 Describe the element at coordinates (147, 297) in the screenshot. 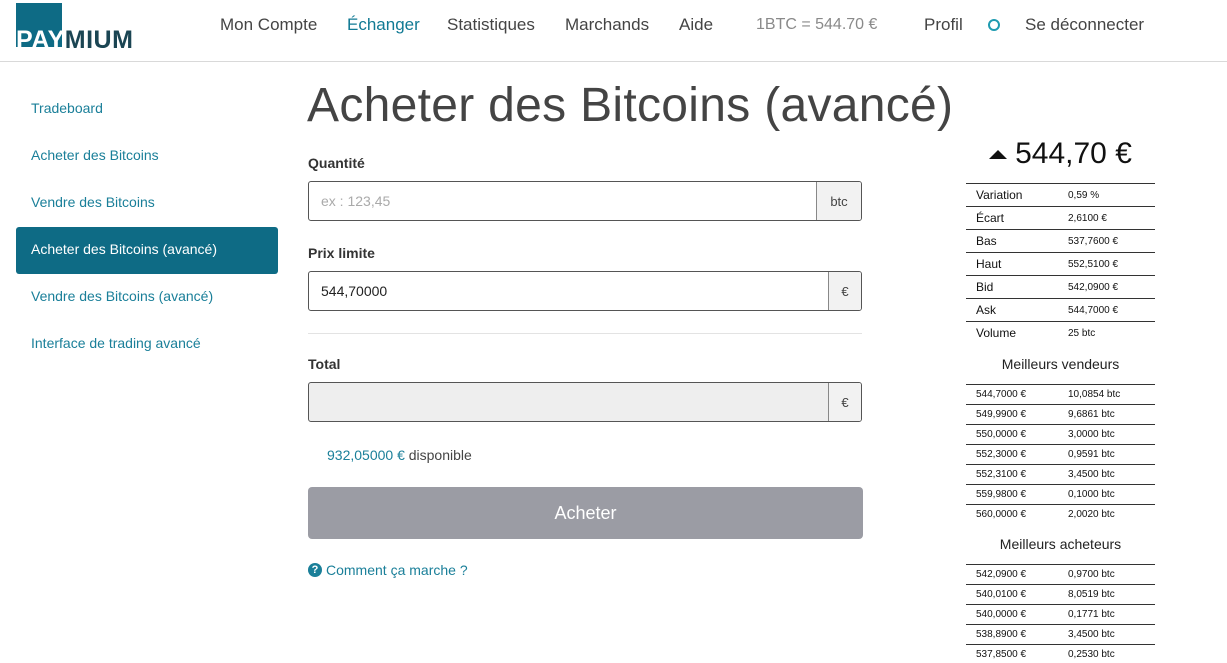

I see `sidebar-item-sell-advanced: Vendre des Bitcoins (avancé)` at that location.